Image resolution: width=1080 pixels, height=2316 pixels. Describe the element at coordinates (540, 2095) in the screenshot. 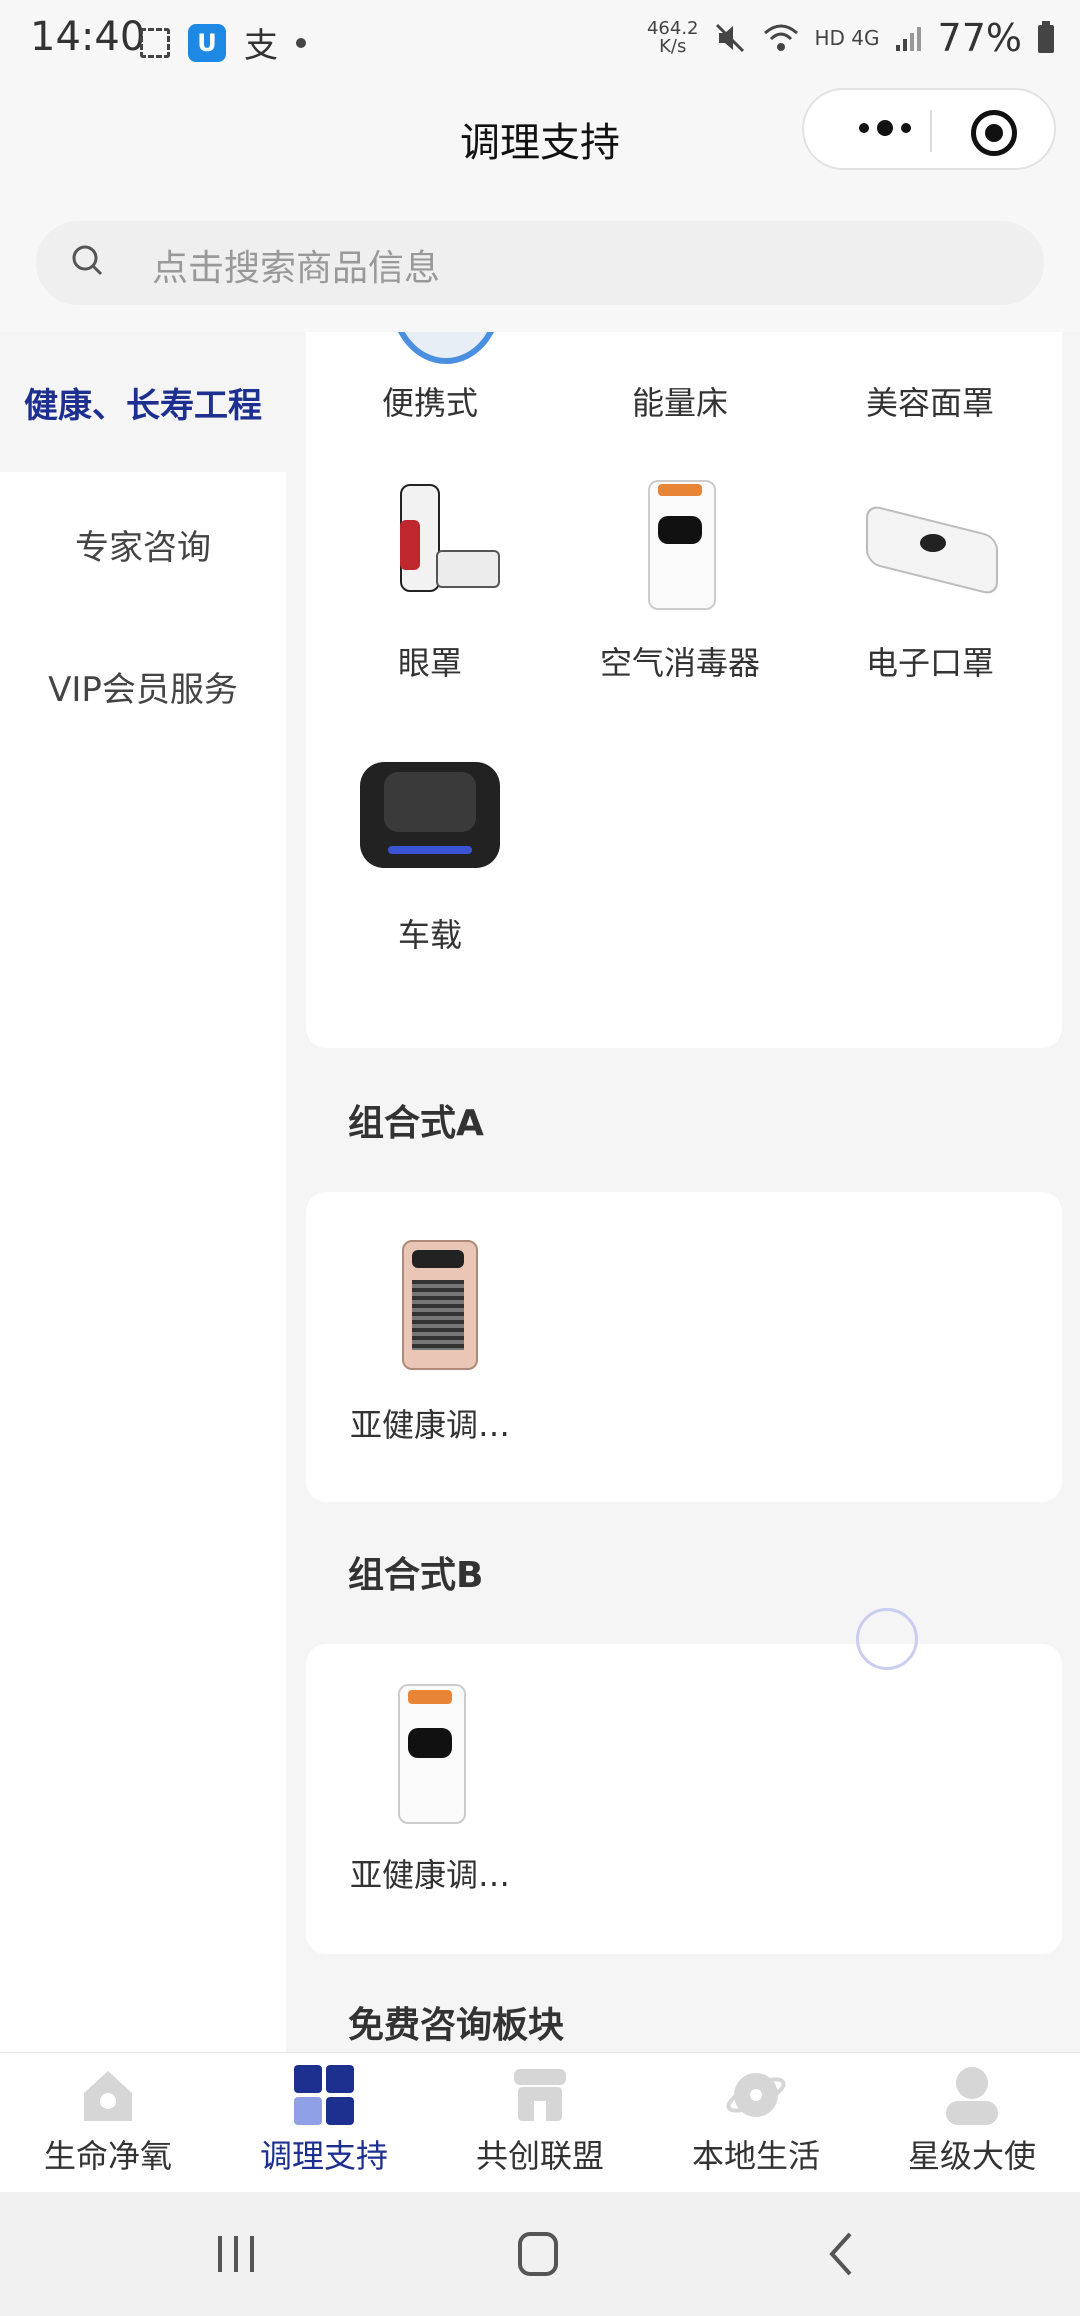

I see `store-icon` at that location.